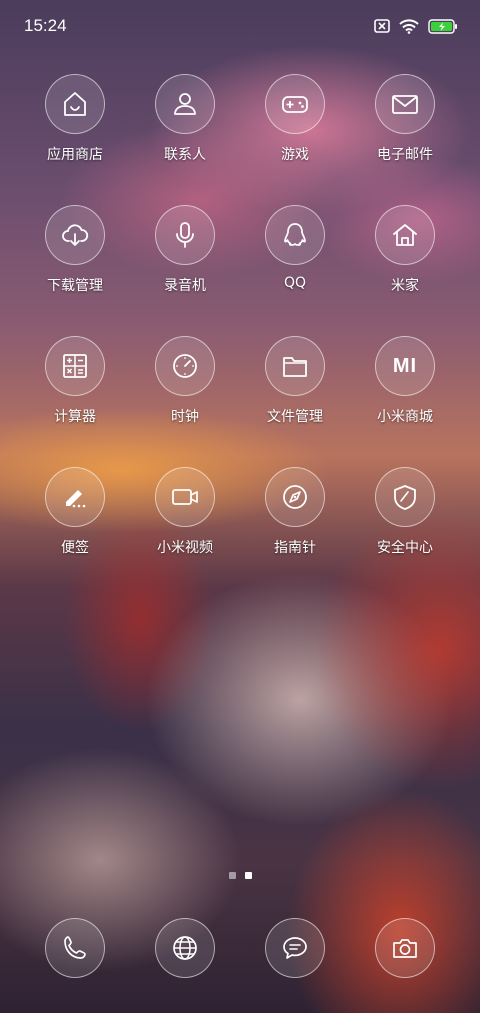 This screenshot has height=1013, width=480. Describe the element at coordinates (185, 286) in the screenshot. I see `app-label: 录音机` at that location.